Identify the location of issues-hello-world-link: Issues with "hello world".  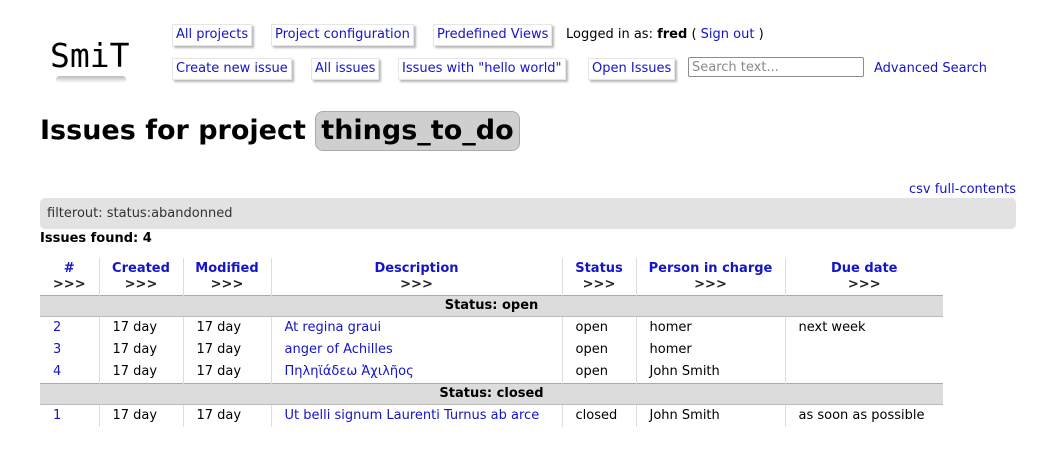
(482, 69).